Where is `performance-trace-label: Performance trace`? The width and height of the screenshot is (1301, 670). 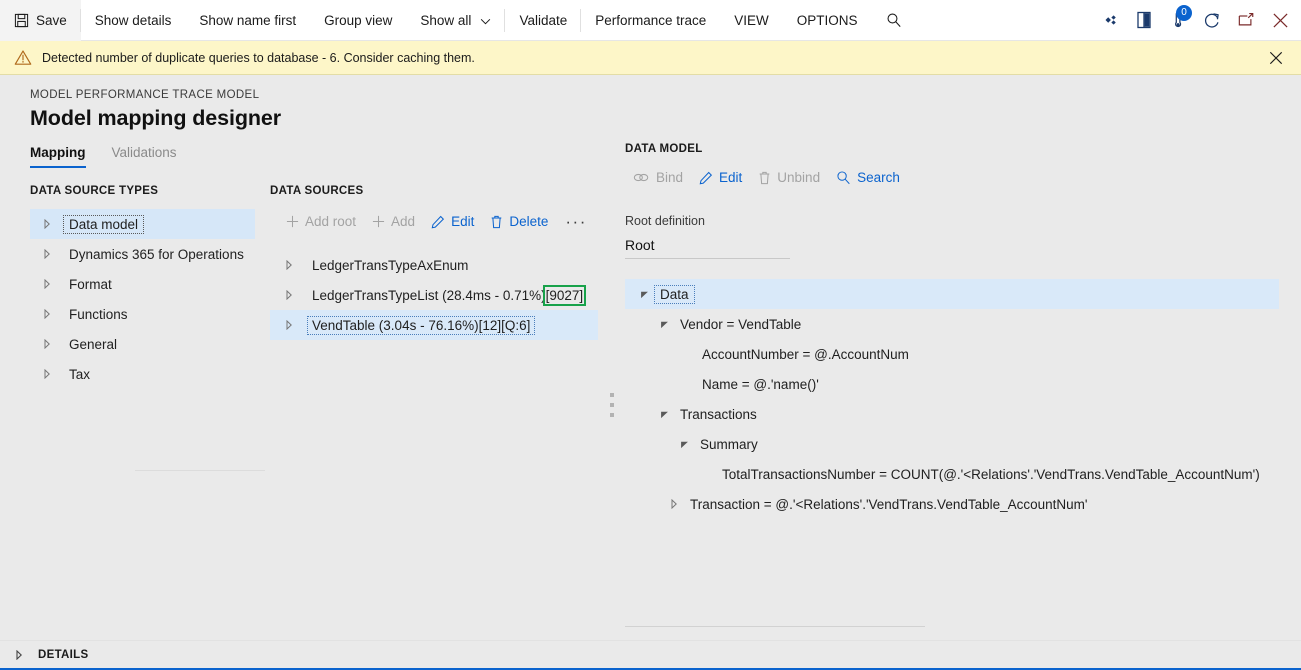
performance-trace-label: Performance trace is located at coordinates (651, 20).